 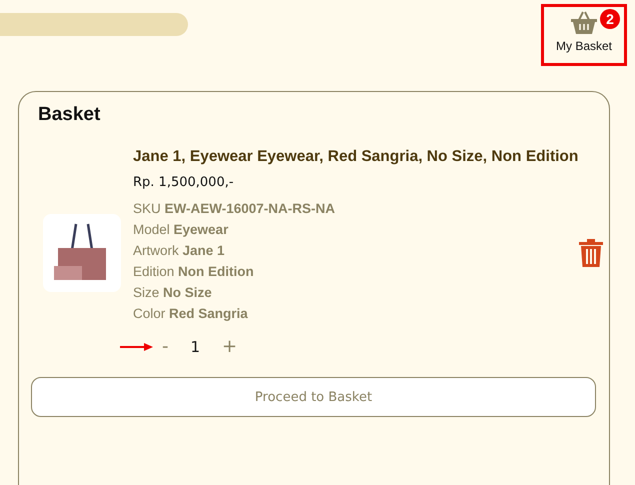 What do you see at coordinates (195, 347) in the screenshot?
I see `quantity-value: 1` at bounding box center [195, 347].